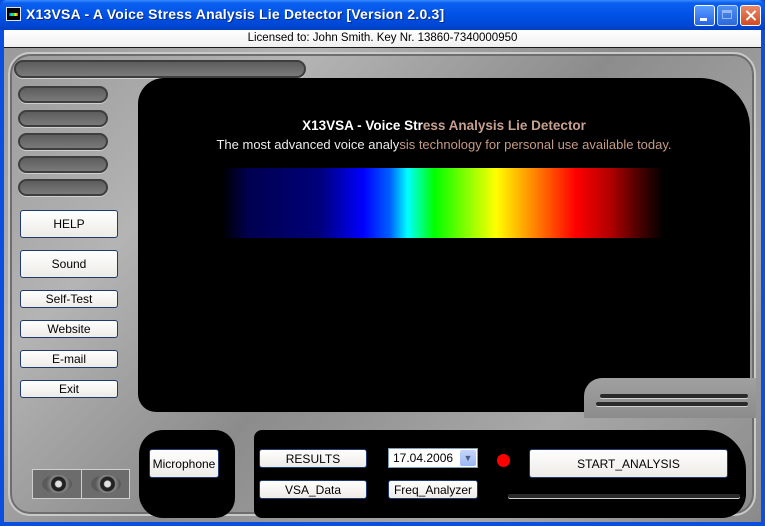  What do you see at coordinates (443, 203) in the screenshot?
I see `spectrum-bar` at bounding box center [443, 203].